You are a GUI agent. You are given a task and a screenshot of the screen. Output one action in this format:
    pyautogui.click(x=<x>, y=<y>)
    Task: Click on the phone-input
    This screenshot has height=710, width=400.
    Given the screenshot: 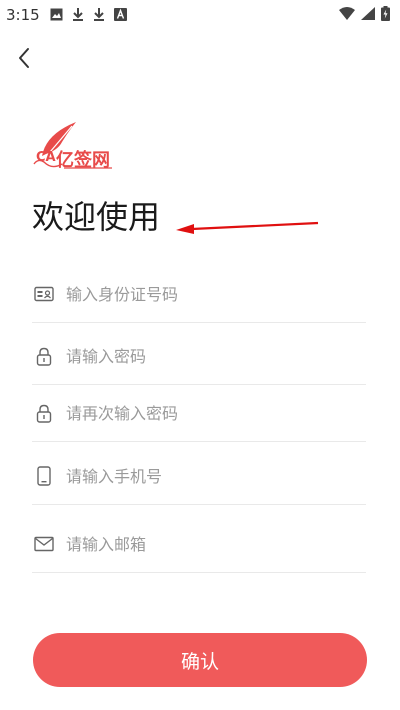 What is the action you would take?
    pyautogui.click(x=216, y=476)
    